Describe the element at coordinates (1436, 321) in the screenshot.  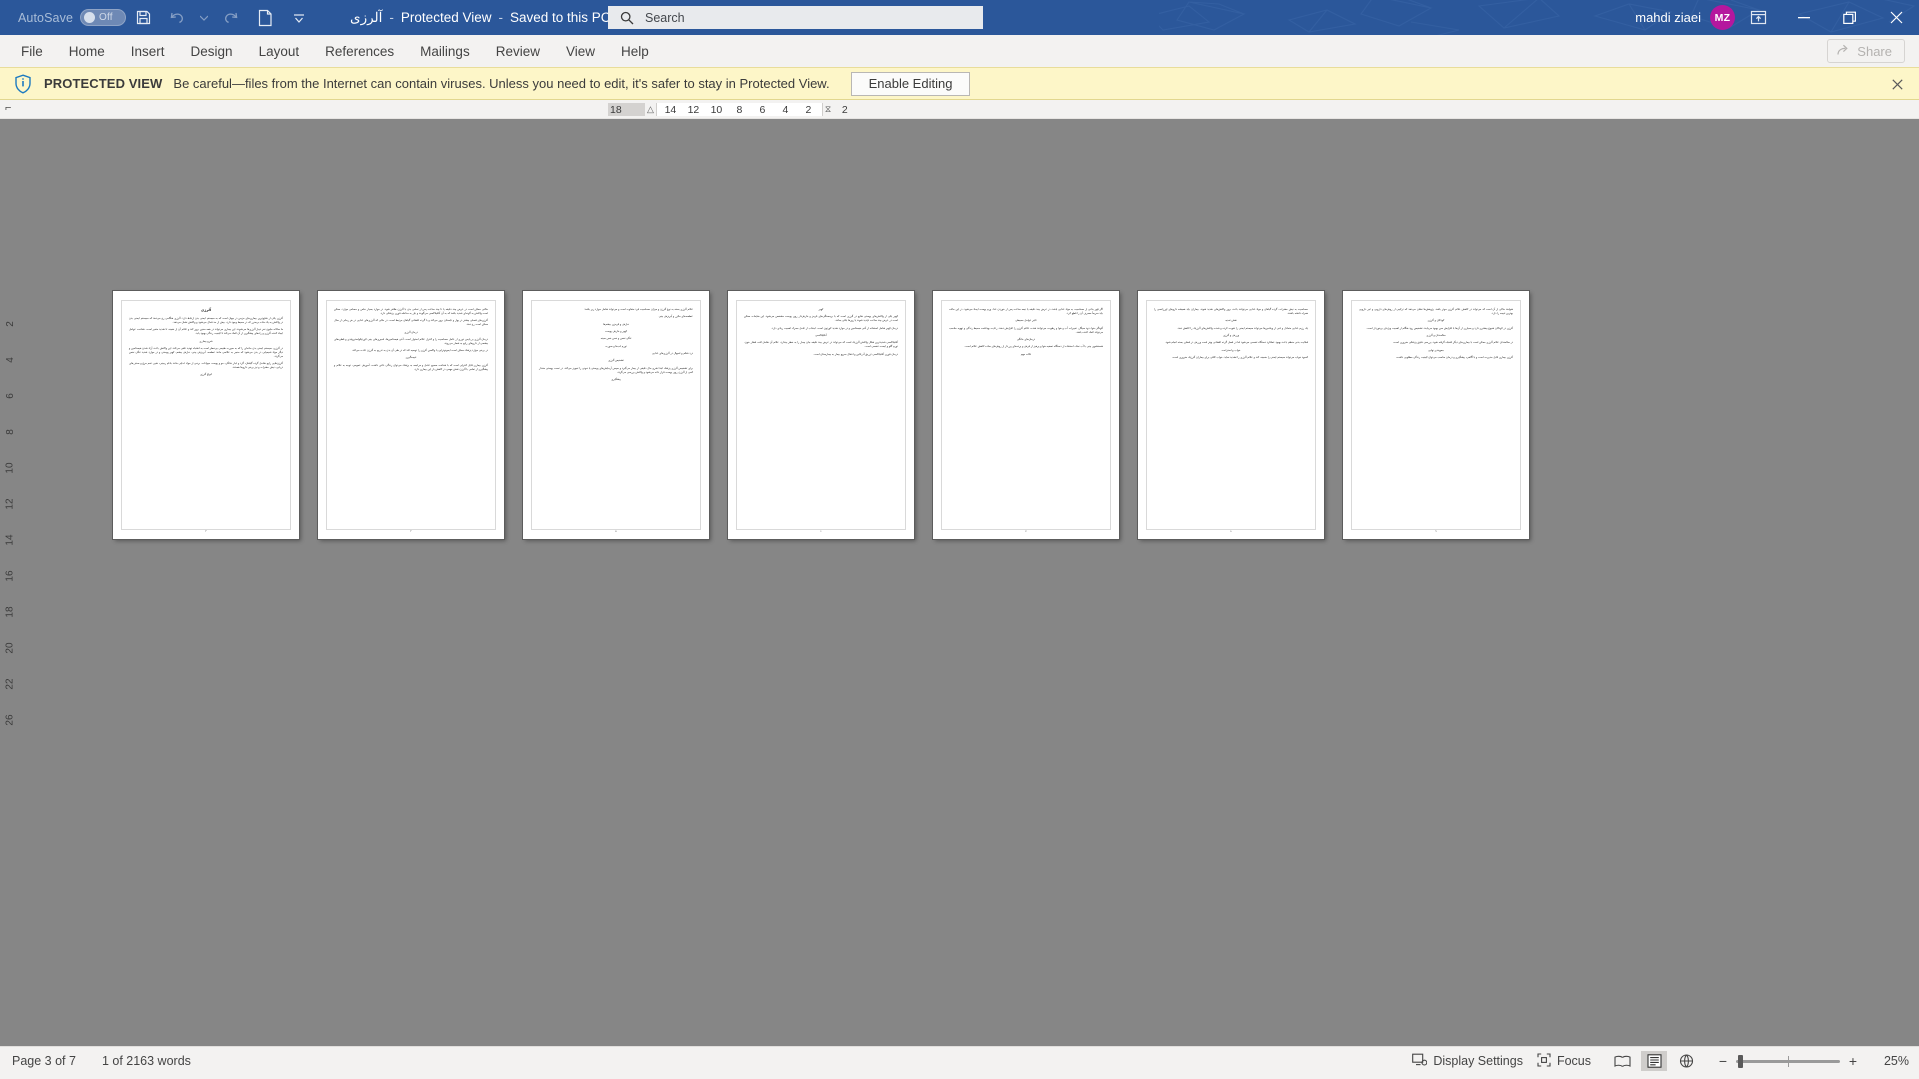
I see `page-subheading: کودکان و آلرژی` at that location.